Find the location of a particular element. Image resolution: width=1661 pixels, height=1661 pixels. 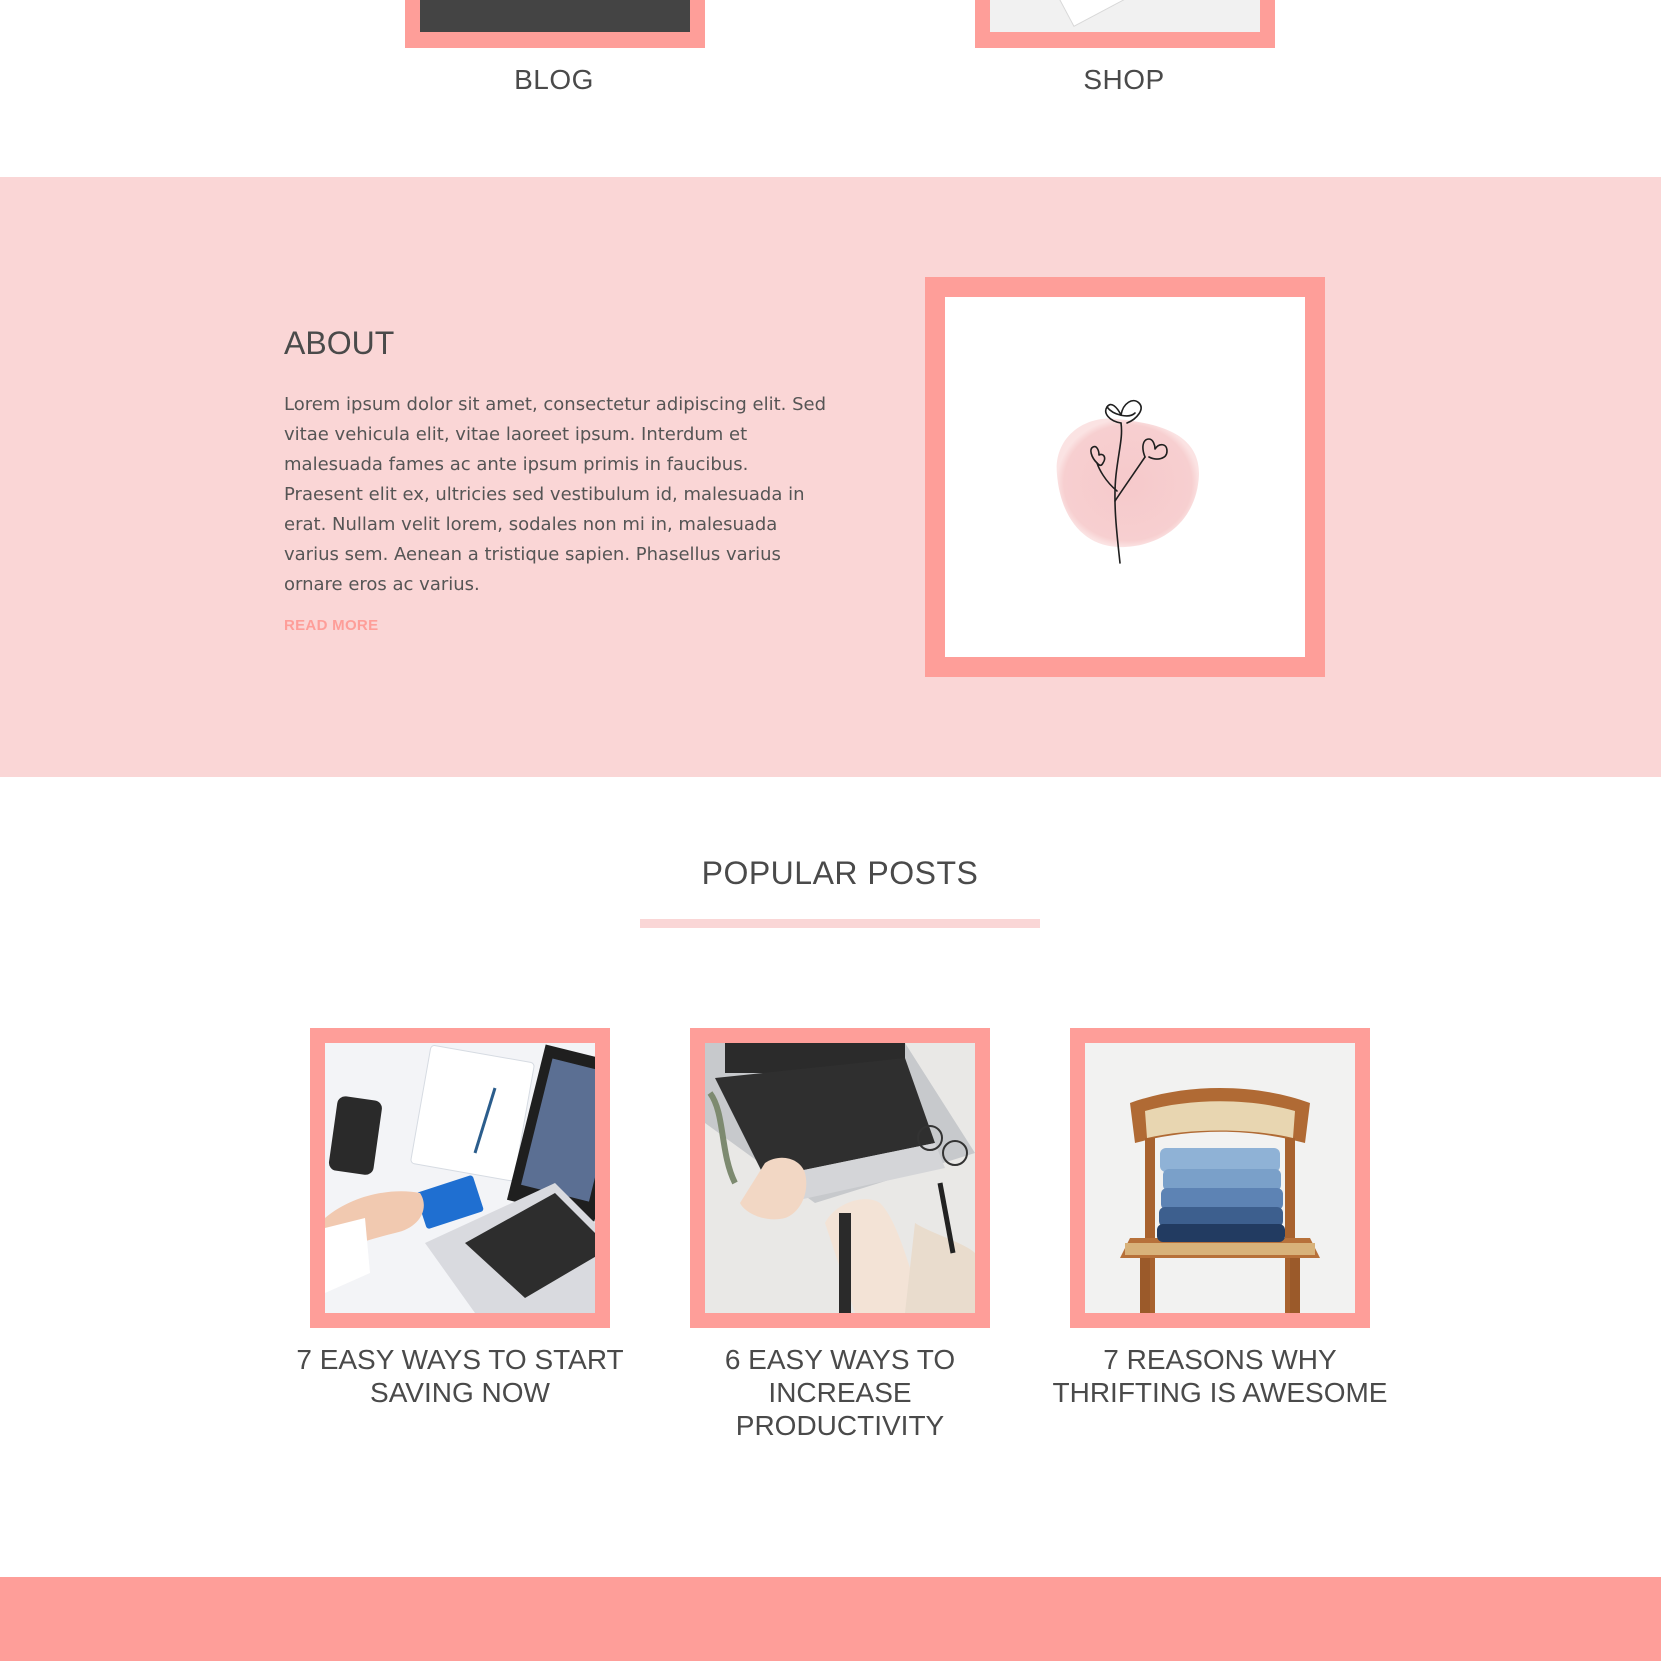

blog-card-label: BLOG is located at coordinates (554, 80).